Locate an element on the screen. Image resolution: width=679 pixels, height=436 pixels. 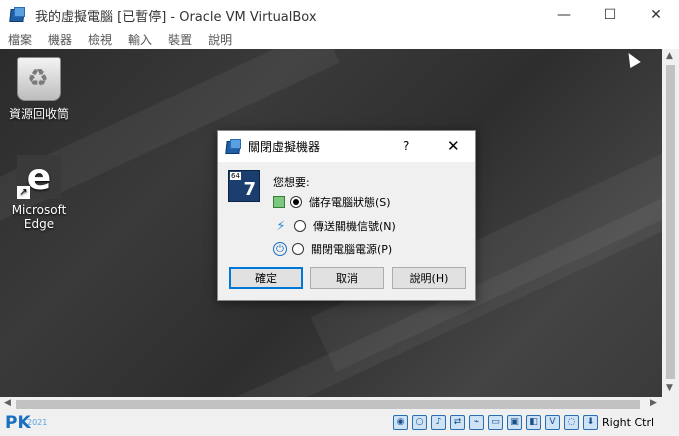
scroll-up-icon: ▲ is located at coordinates (669, 56).